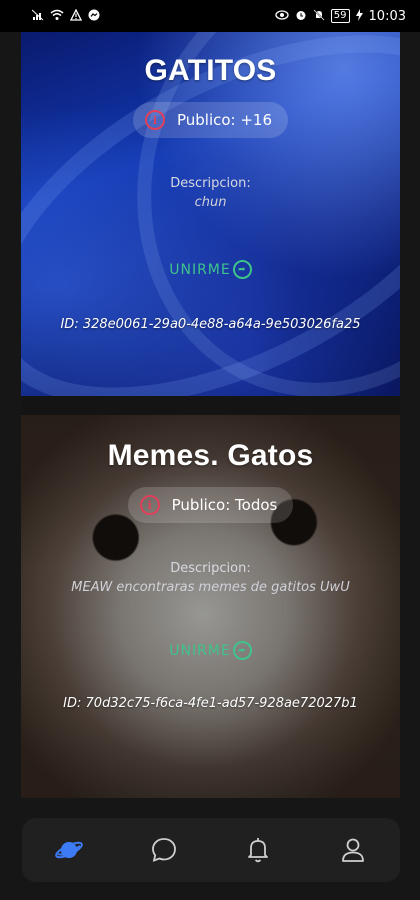  Describe the element at coordinates (282, 16) in the screenshot. I see `eye-icon` at that location.